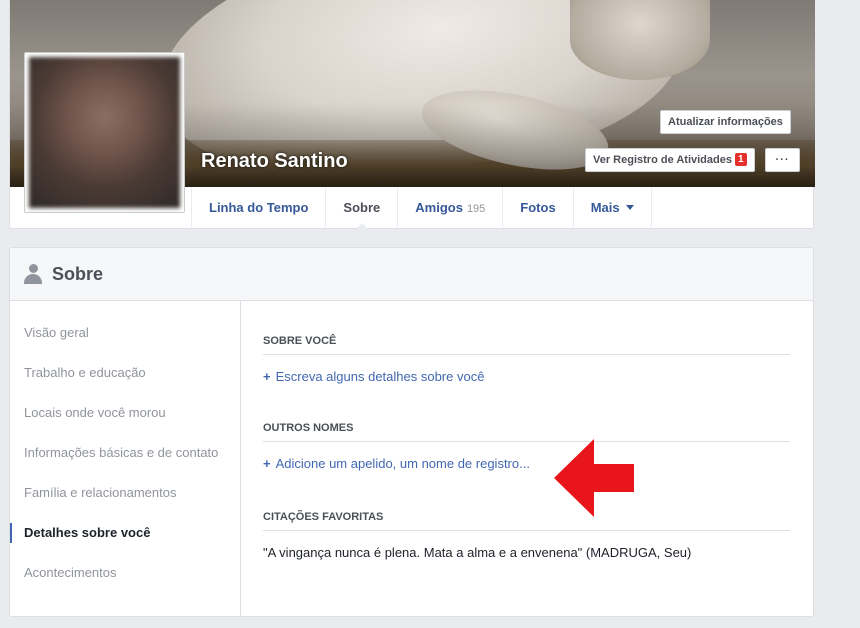 The width and height of the screenshot is (860, 628). I want to click on tab-more-label: Mais, so click(605, 207).